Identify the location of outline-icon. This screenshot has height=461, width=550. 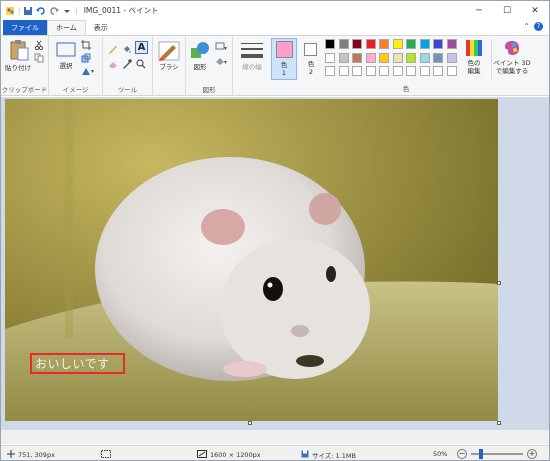
(221, 48).